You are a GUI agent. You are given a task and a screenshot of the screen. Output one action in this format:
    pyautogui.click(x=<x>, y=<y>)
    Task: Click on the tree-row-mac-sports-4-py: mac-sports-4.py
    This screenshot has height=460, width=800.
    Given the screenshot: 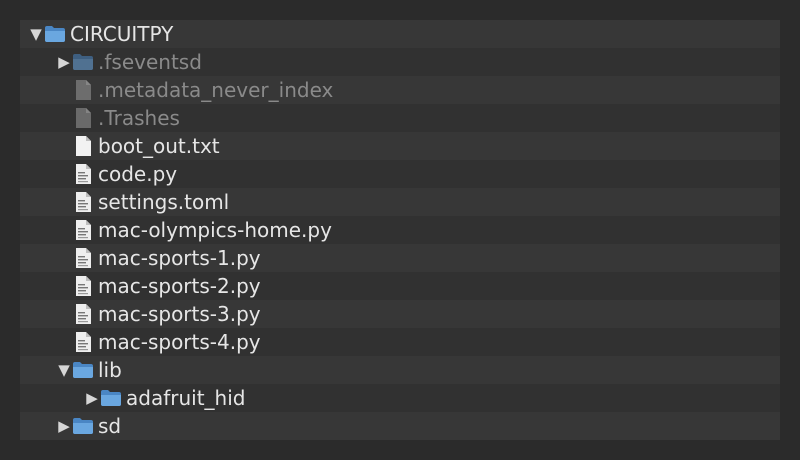 What is the action you would take?
    pyautogui.click(x=400, y=342)
    